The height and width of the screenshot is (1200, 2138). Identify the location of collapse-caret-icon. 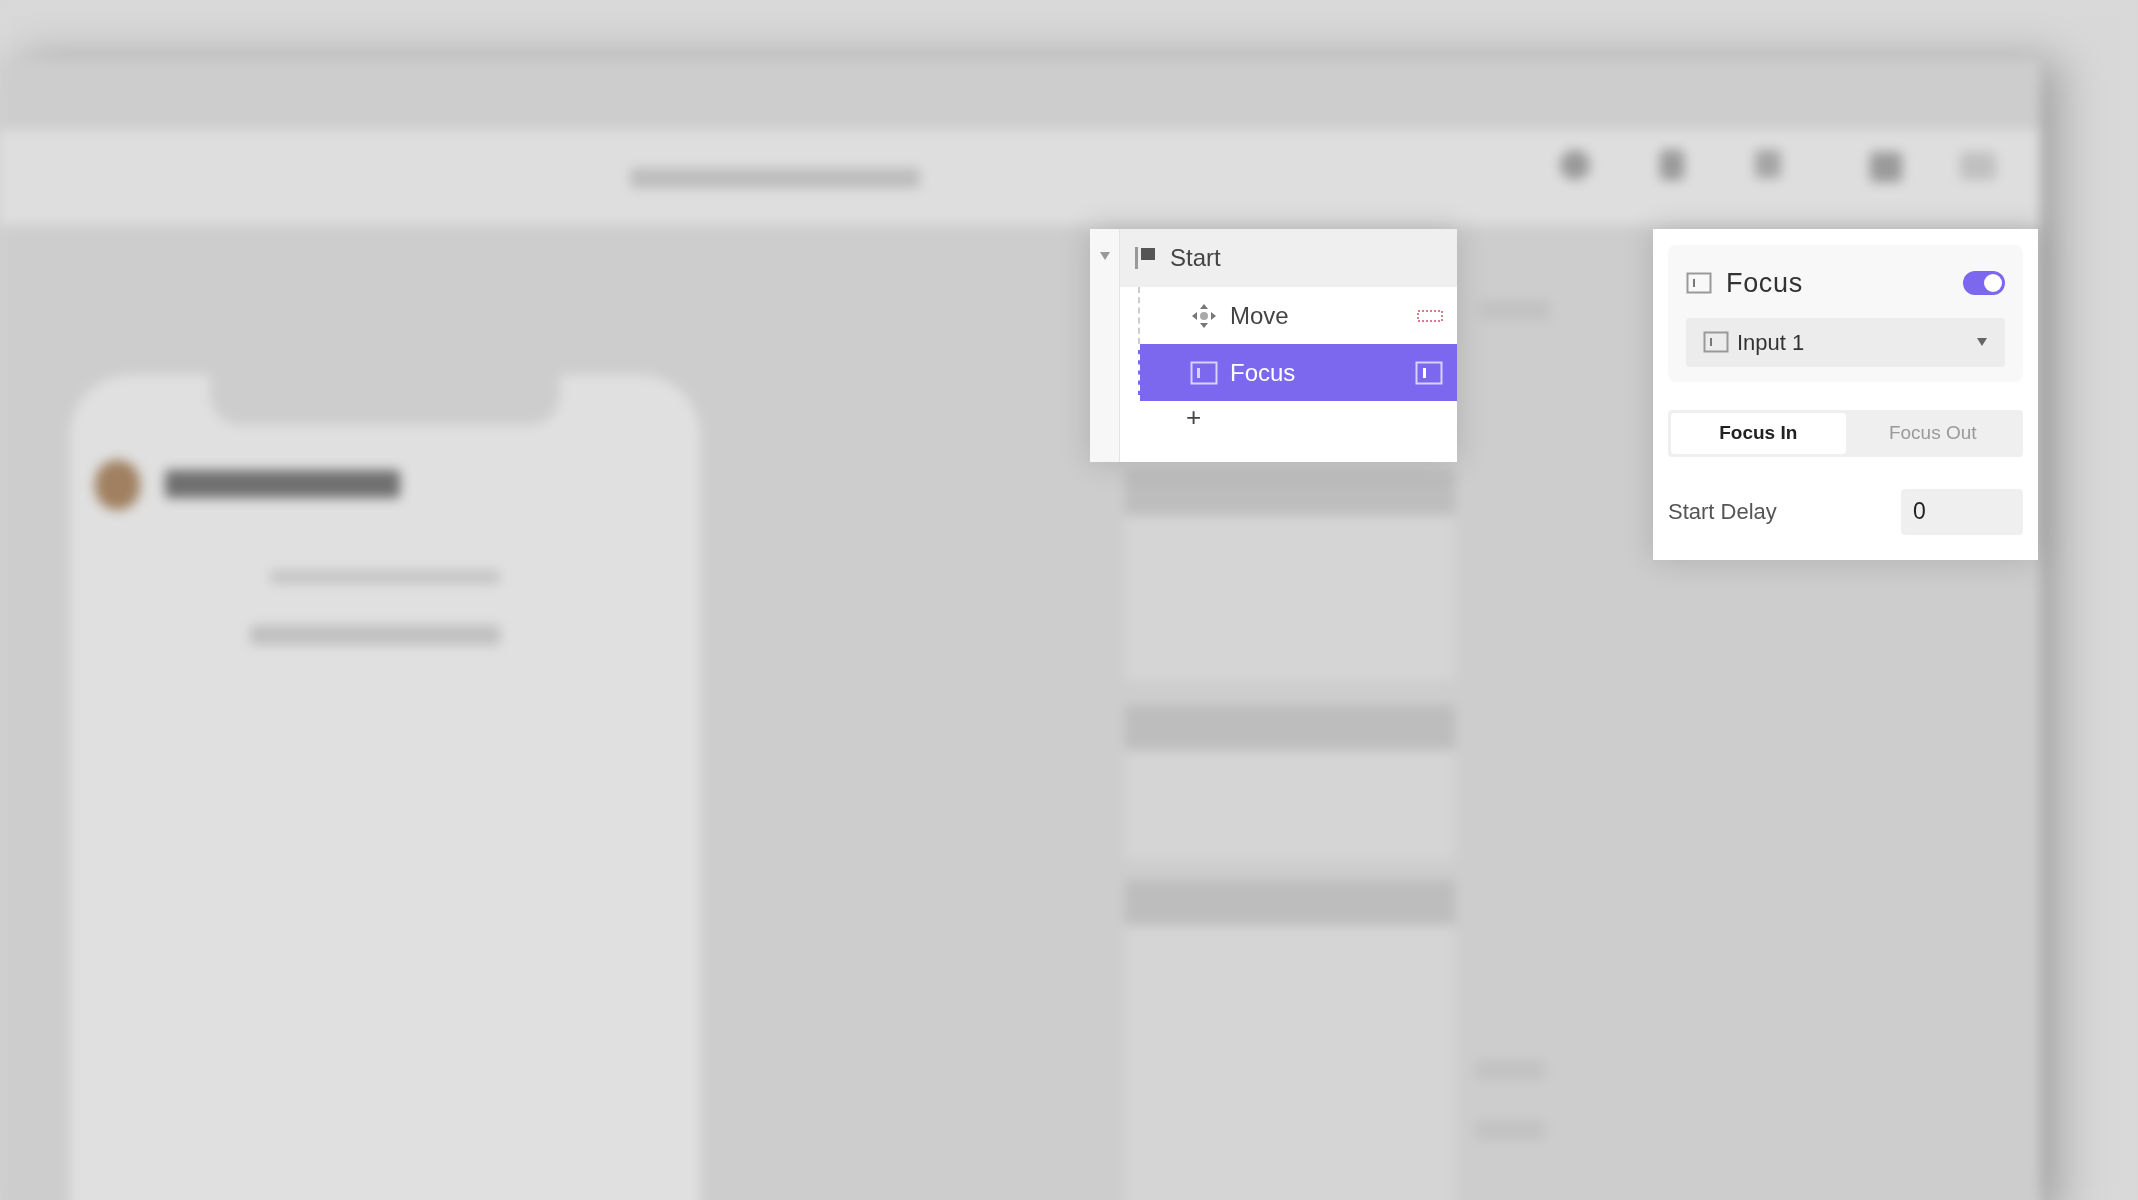
(1104, 256).